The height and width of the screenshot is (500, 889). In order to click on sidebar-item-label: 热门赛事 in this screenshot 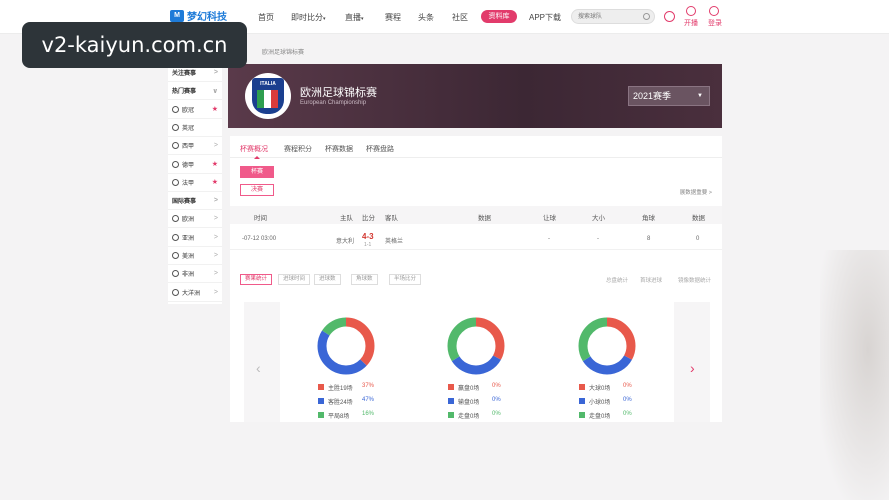, I will do `click(184, 92)`.